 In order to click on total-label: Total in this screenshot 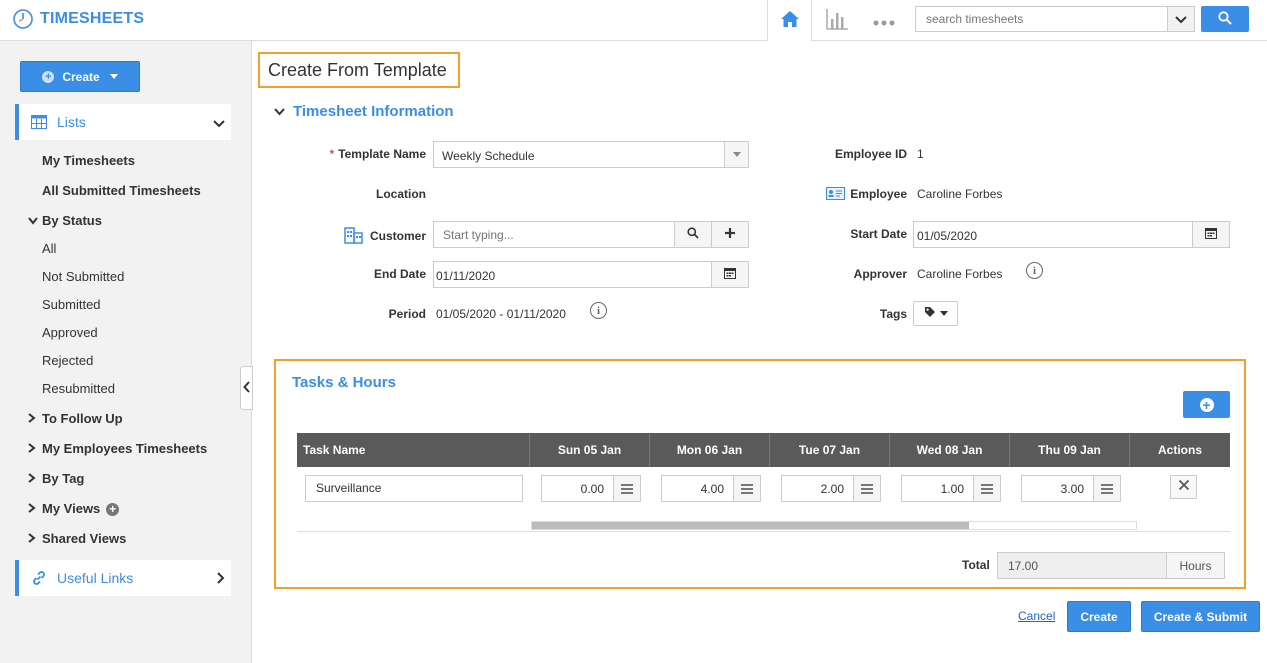, I will do `click(976, 565)`.